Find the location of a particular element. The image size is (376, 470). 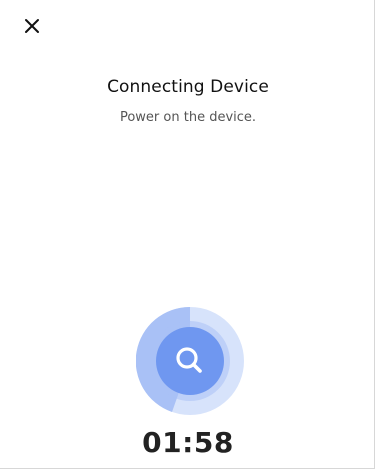

scanning-indicator is located at coordinates (189, 360).